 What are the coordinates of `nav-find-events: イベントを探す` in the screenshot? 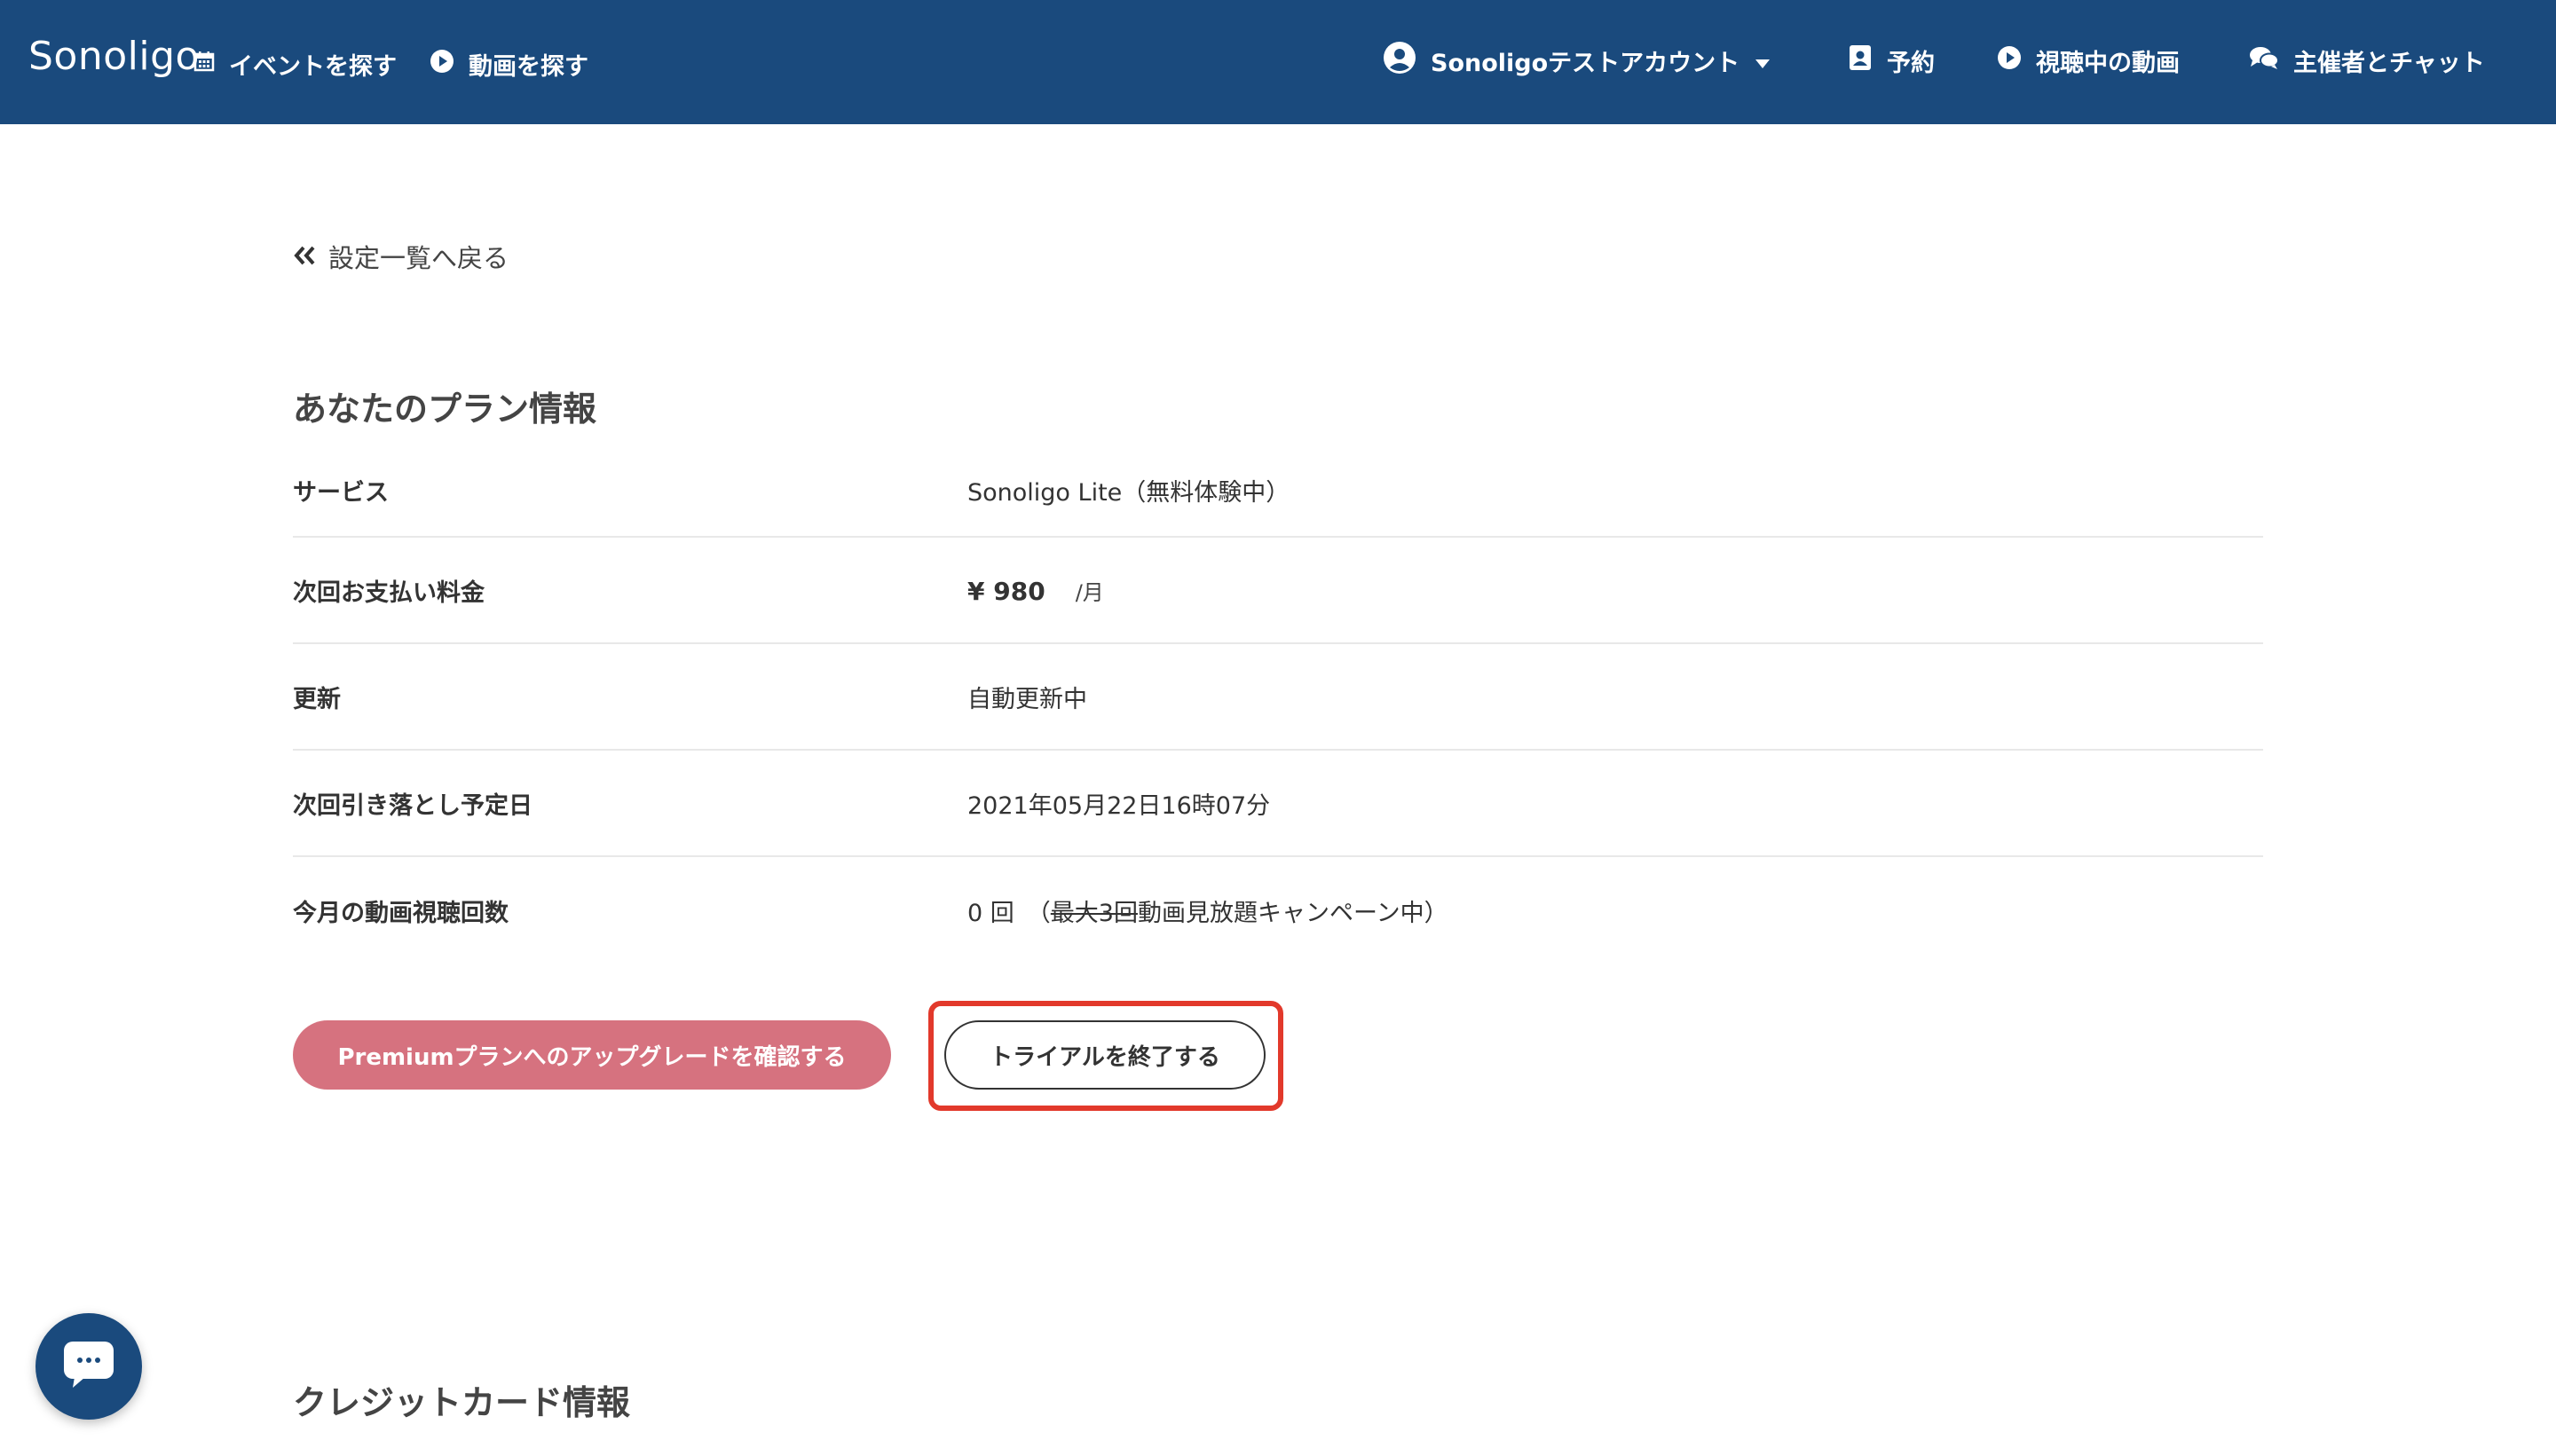 It's located at (295, 64).